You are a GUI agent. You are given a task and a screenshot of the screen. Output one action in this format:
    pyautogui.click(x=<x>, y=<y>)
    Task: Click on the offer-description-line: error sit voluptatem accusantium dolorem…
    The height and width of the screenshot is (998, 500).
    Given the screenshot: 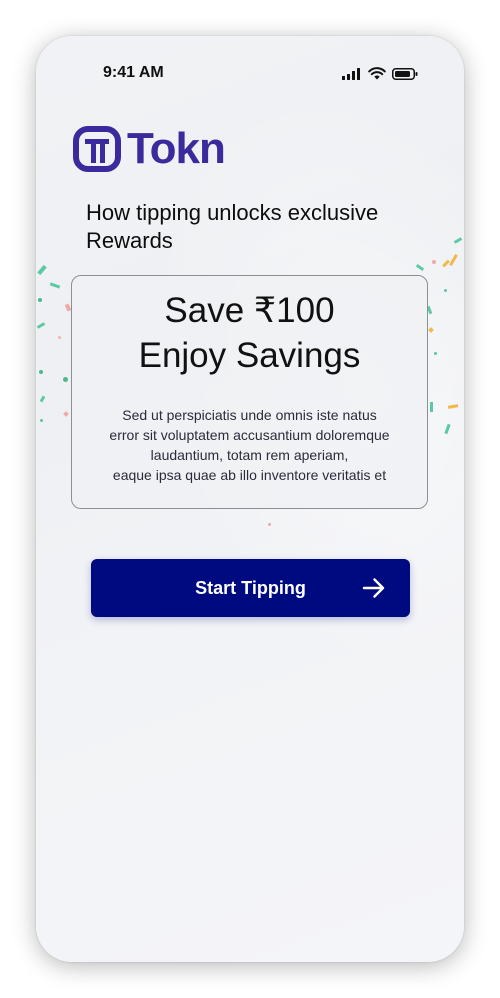 What is the action you would take?
    pyautogui.click(x=249, y=435)
    